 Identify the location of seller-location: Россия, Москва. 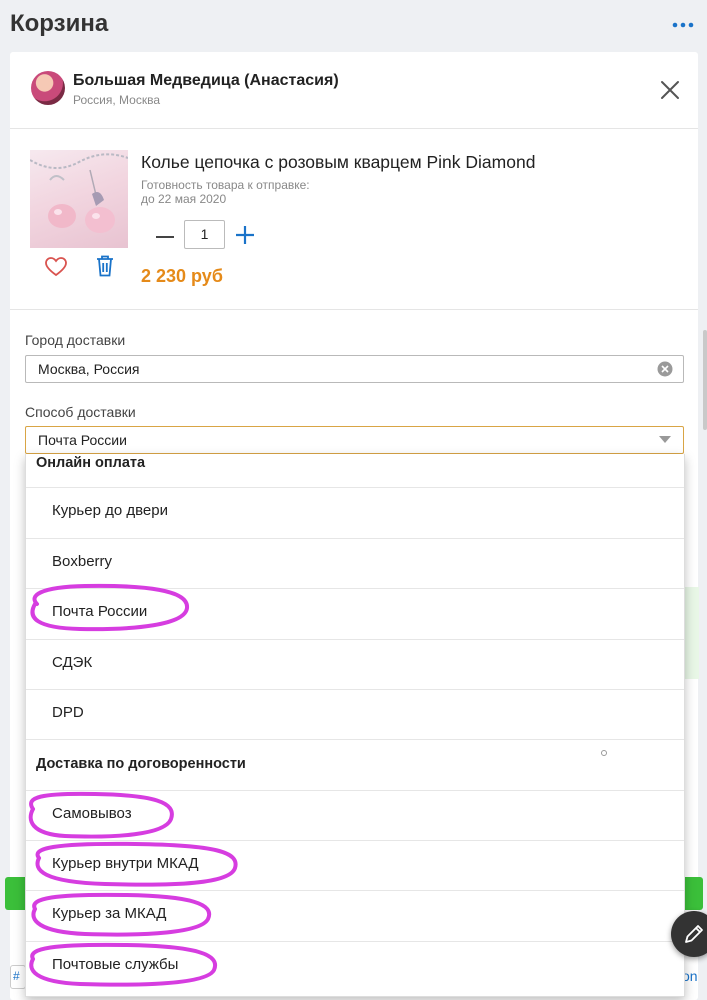
(116, 100).